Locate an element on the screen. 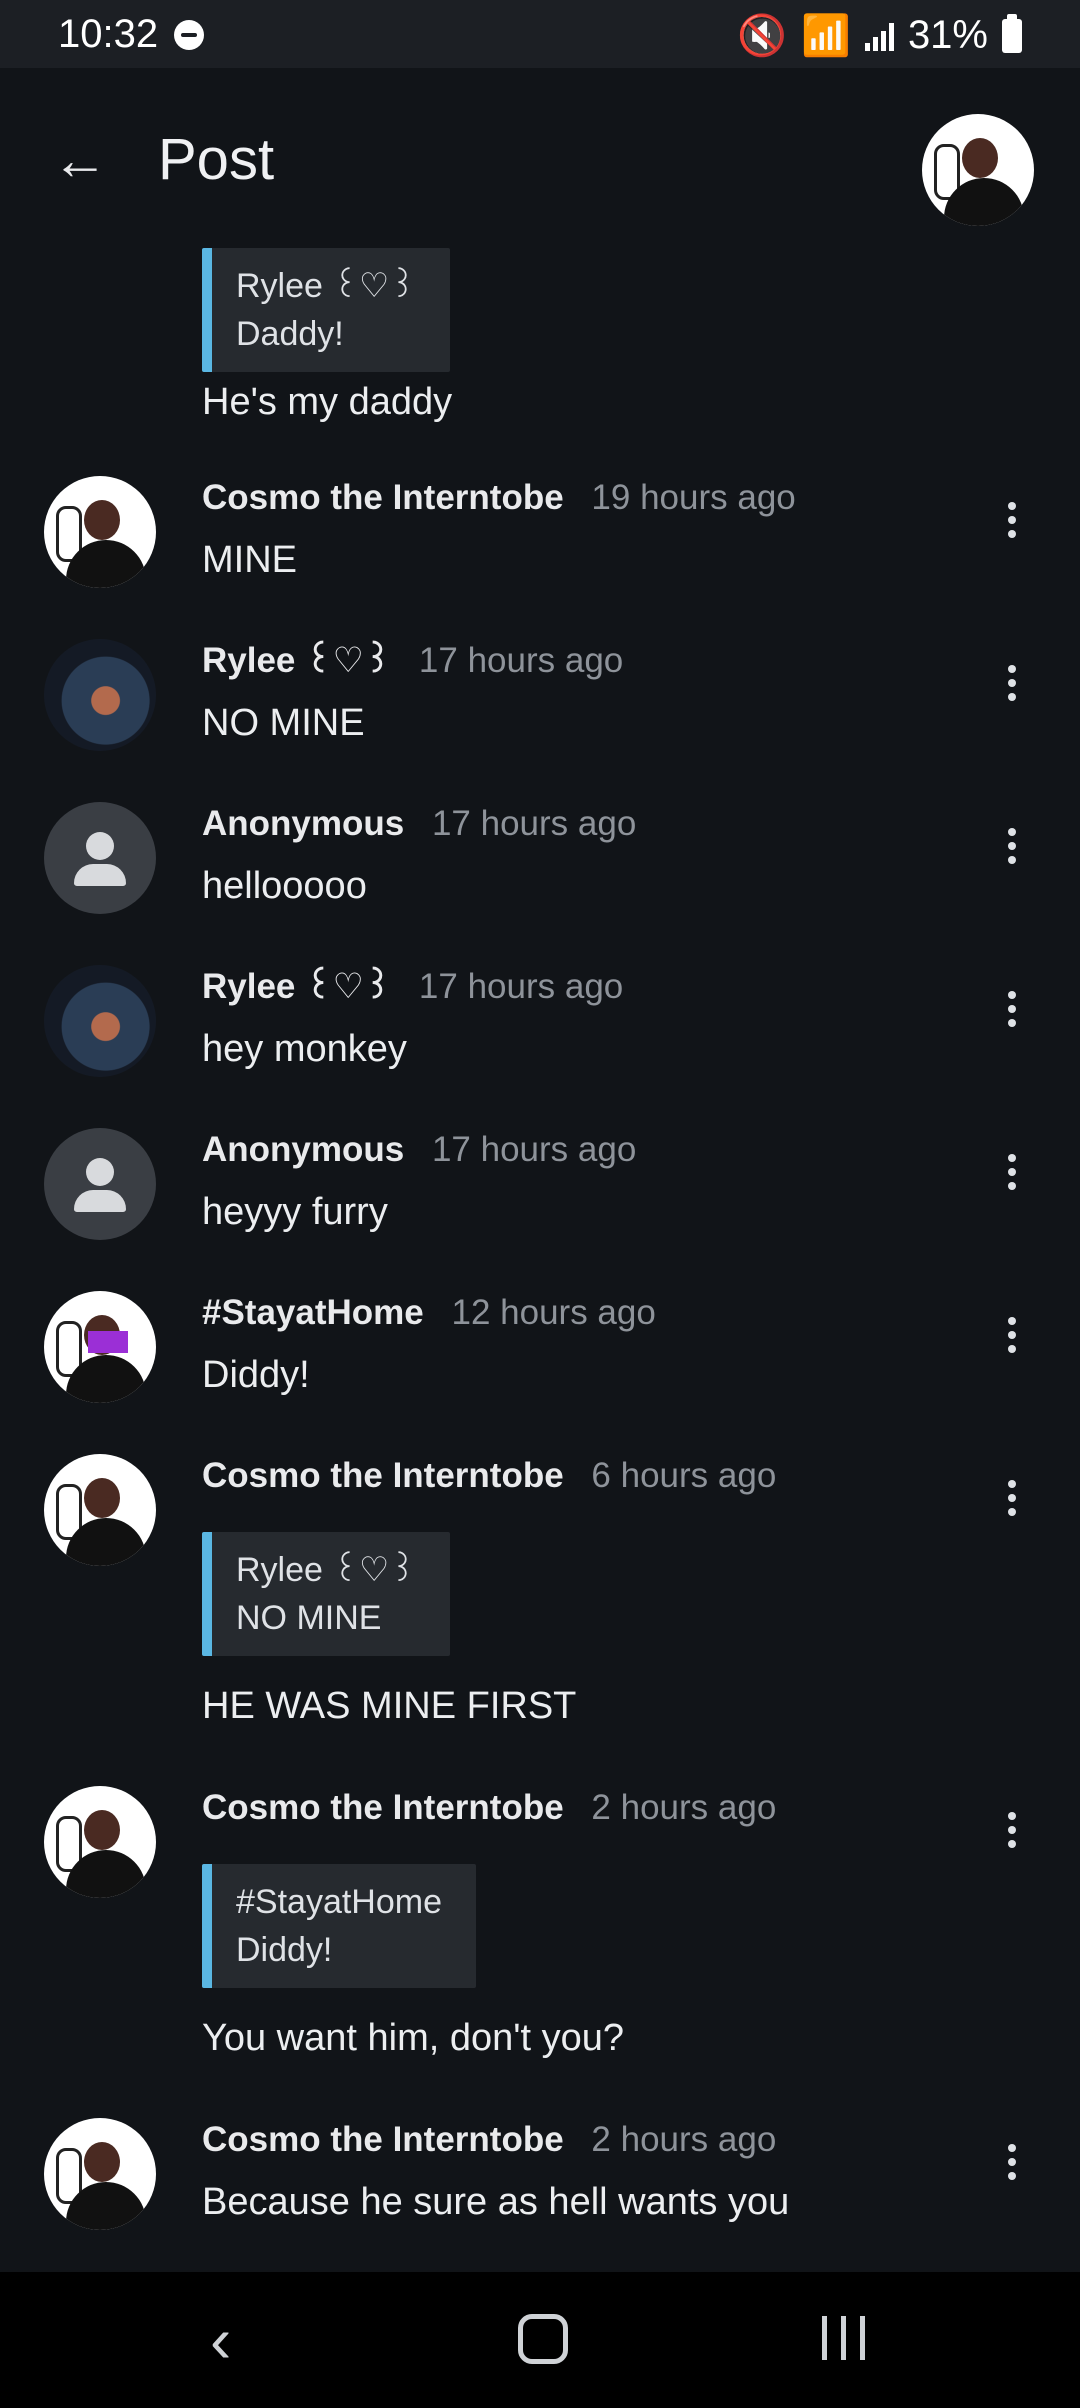  comment-text: NO MINE is located at coordinates (283, 723).